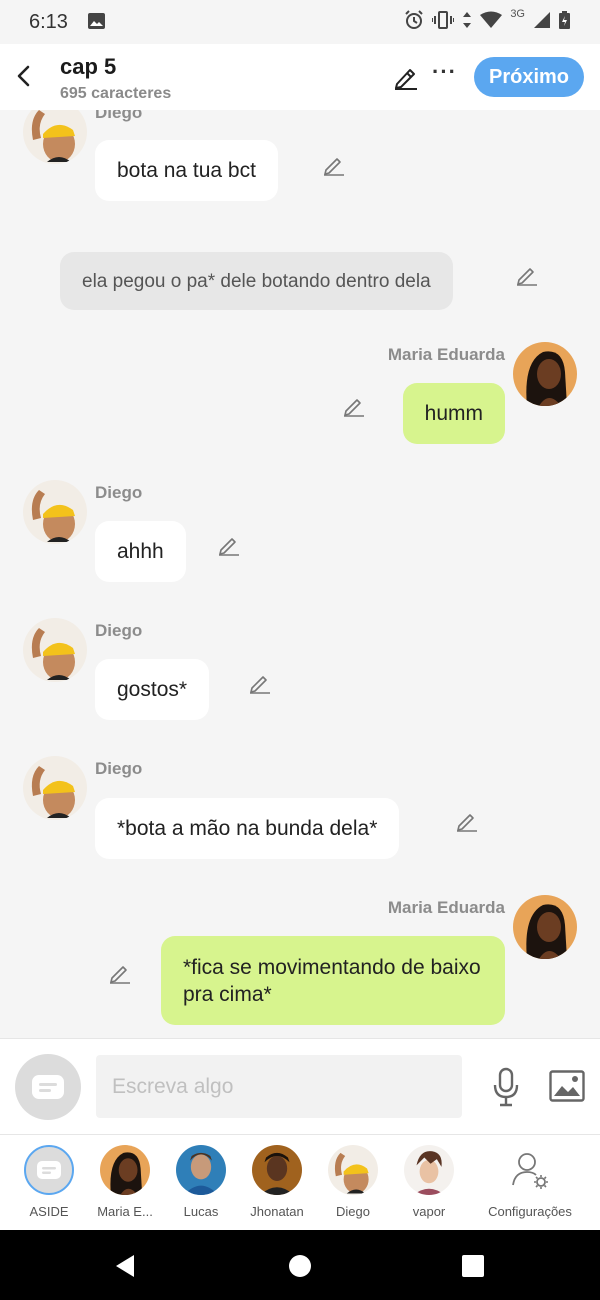  I want to click on character-label: Diego, so click(353, 1211).